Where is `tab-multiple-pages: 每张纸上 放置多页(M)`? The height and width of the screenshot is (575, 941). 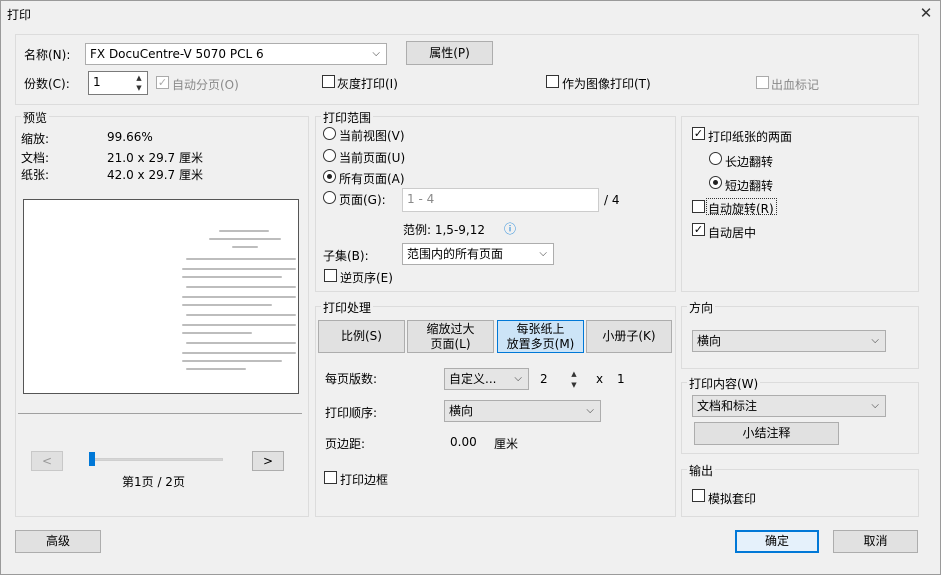 tab-multiple-pages: 每张纸上 放置多页(M) is located at coordinates (540, 336).